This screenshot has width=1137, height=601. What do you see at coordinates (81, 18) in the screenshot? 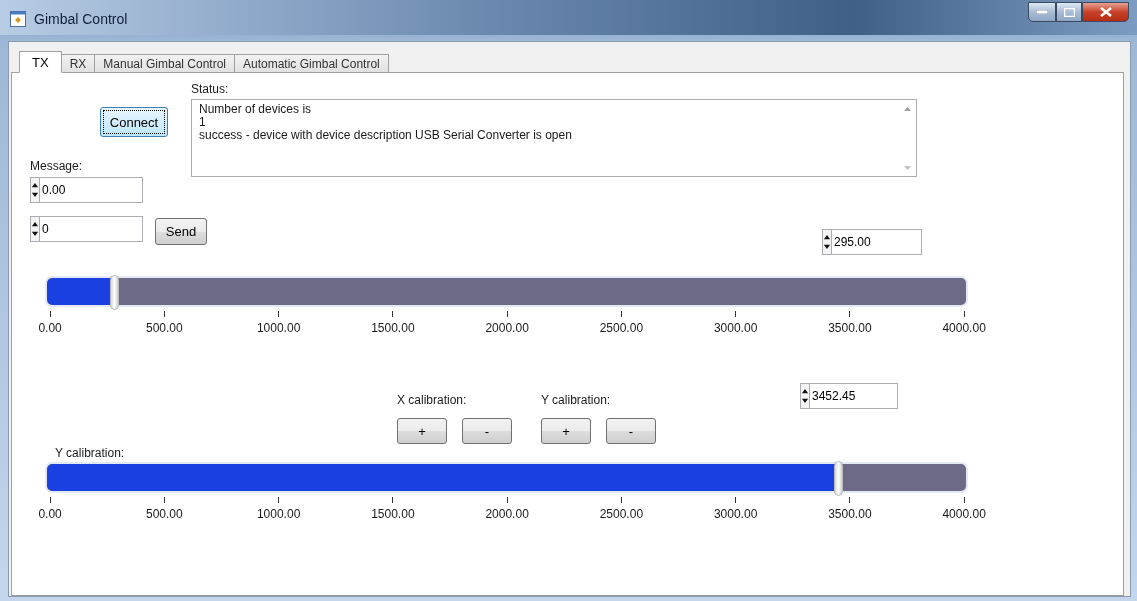
I see `window-title: Gimbal Control` at bounding box center [81, 18].